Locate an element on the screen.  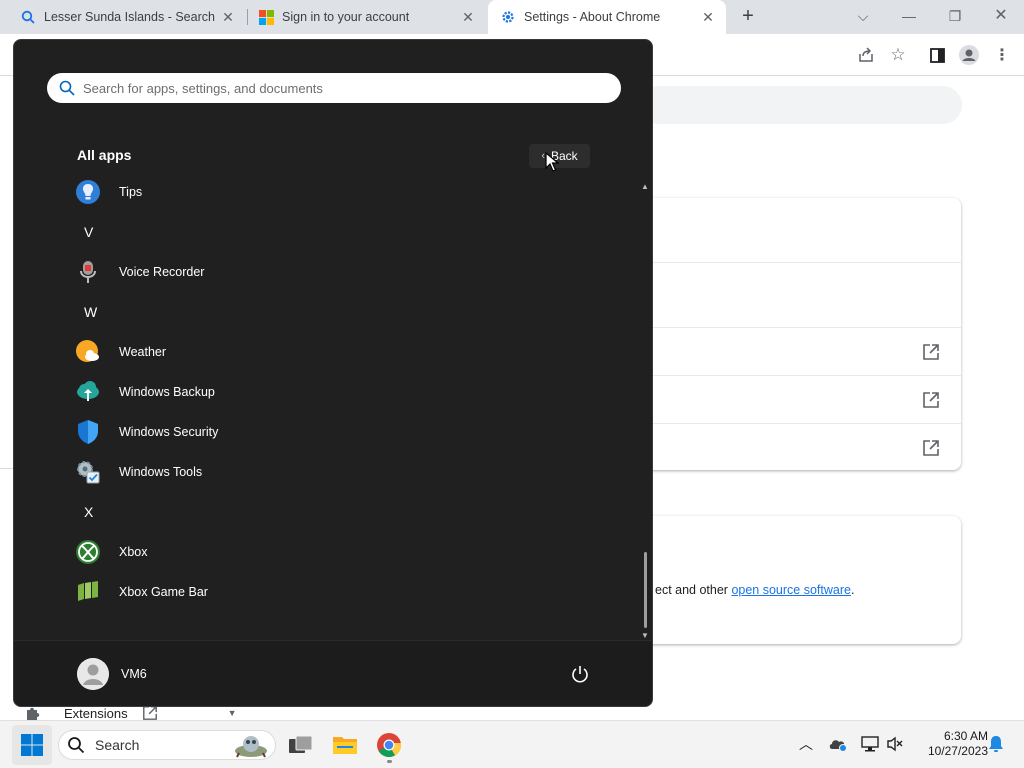
start-search-box is located at coordinates (334, 88).